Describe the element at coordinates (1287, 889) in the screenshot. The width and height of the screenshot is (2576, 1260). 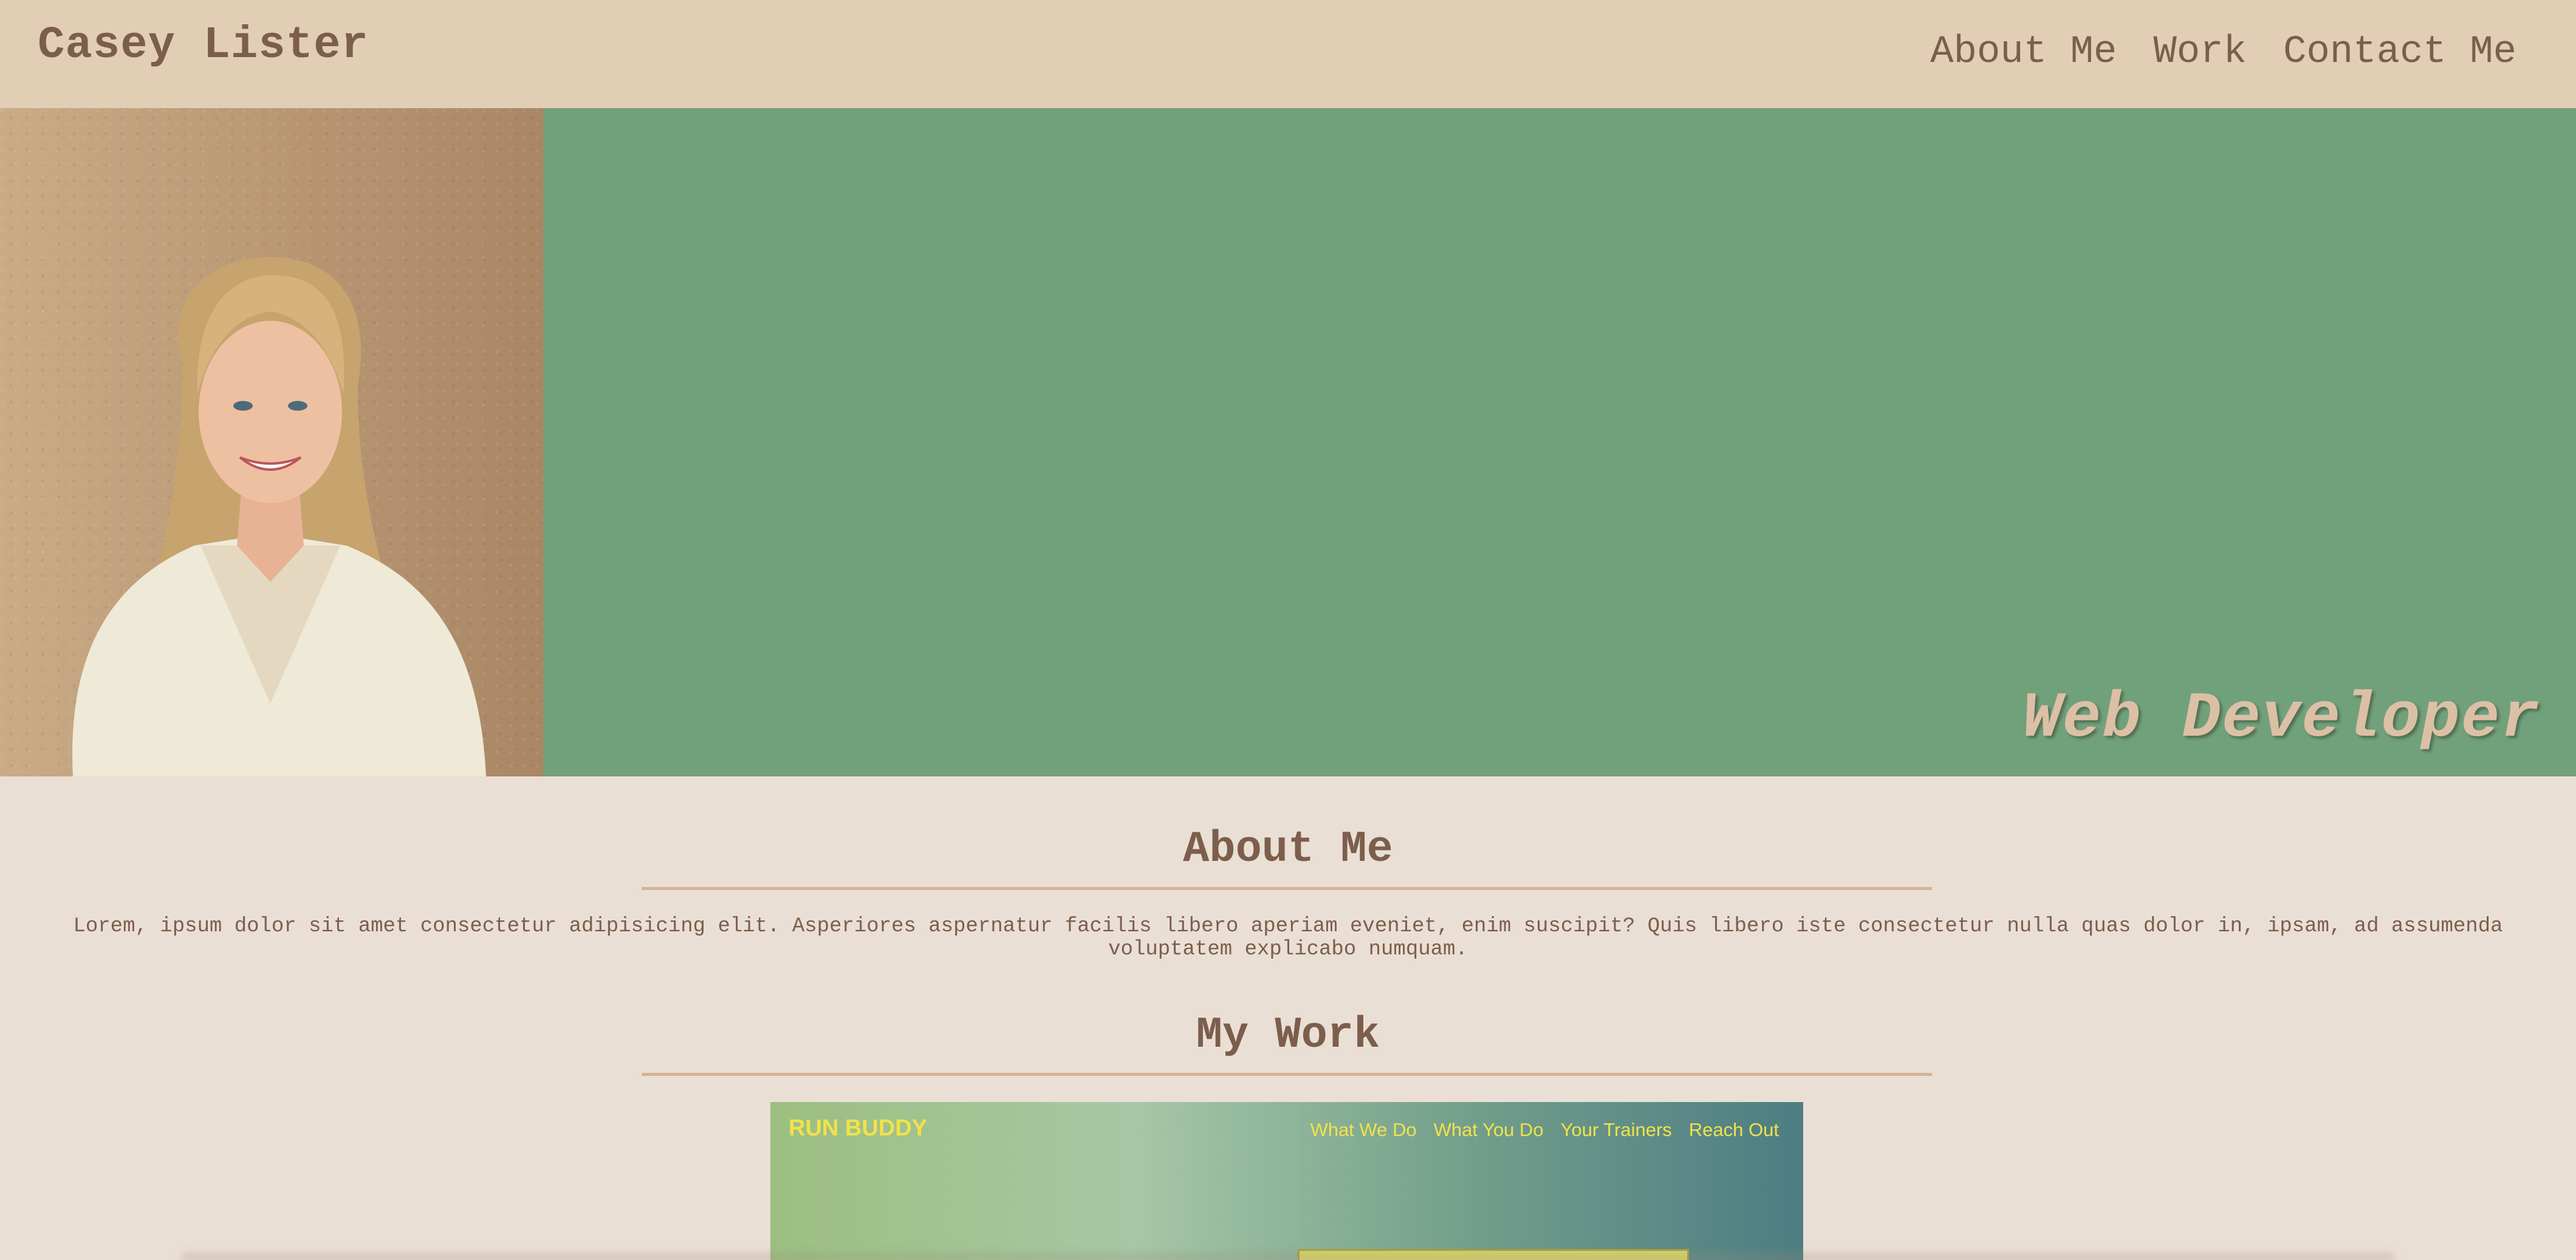
I see `about-divider` at that location.